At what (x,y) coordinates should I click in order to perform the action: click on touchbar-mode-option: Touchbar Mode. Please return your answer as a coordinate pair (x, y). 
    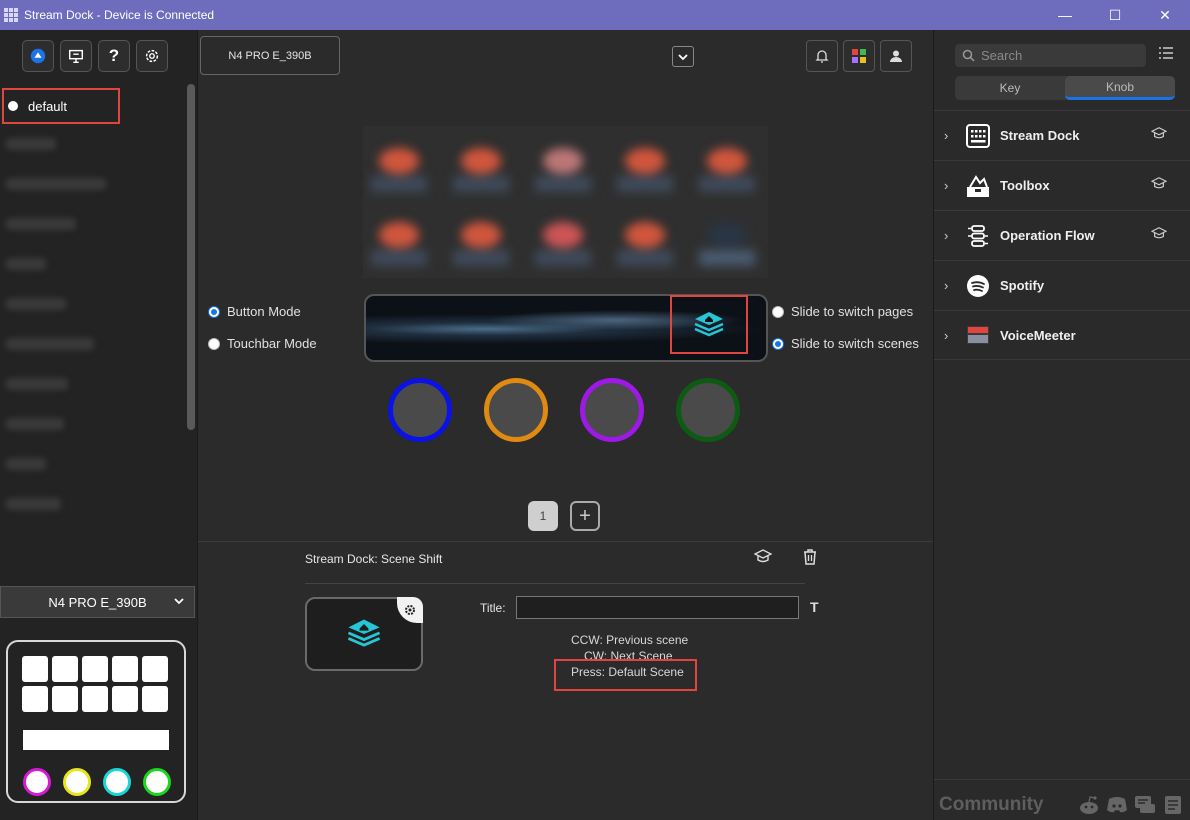
    Looking at the image, I should click on (262, 343).